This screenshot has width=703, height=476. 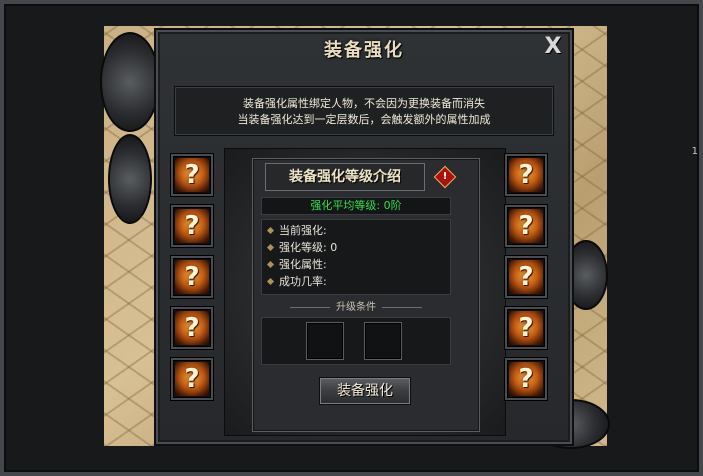 I want to click on equip-slot-left-5: ?, so click(x=192, y=379).